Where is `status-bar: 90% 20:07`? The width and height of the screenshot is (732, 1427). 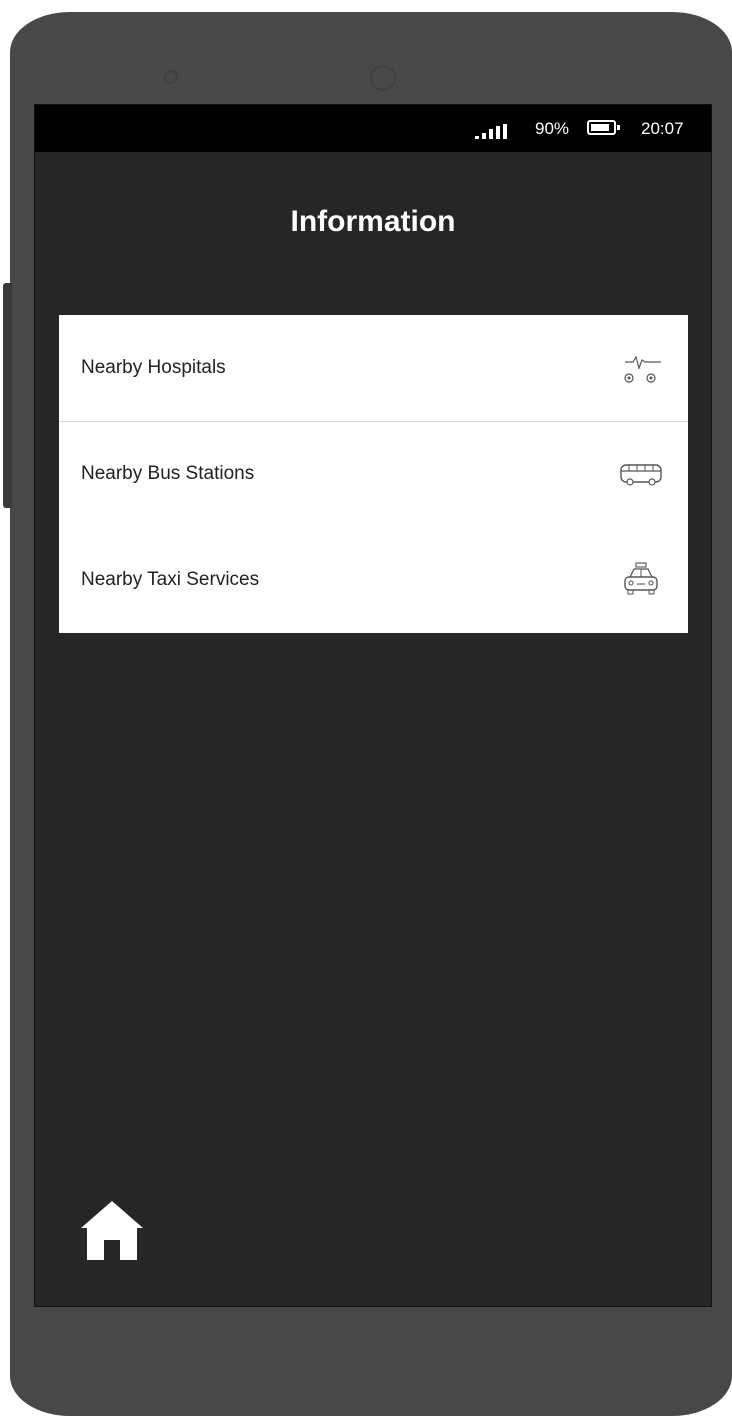 status-bar: 90% 20:07 is located at coordinates (373, 128).